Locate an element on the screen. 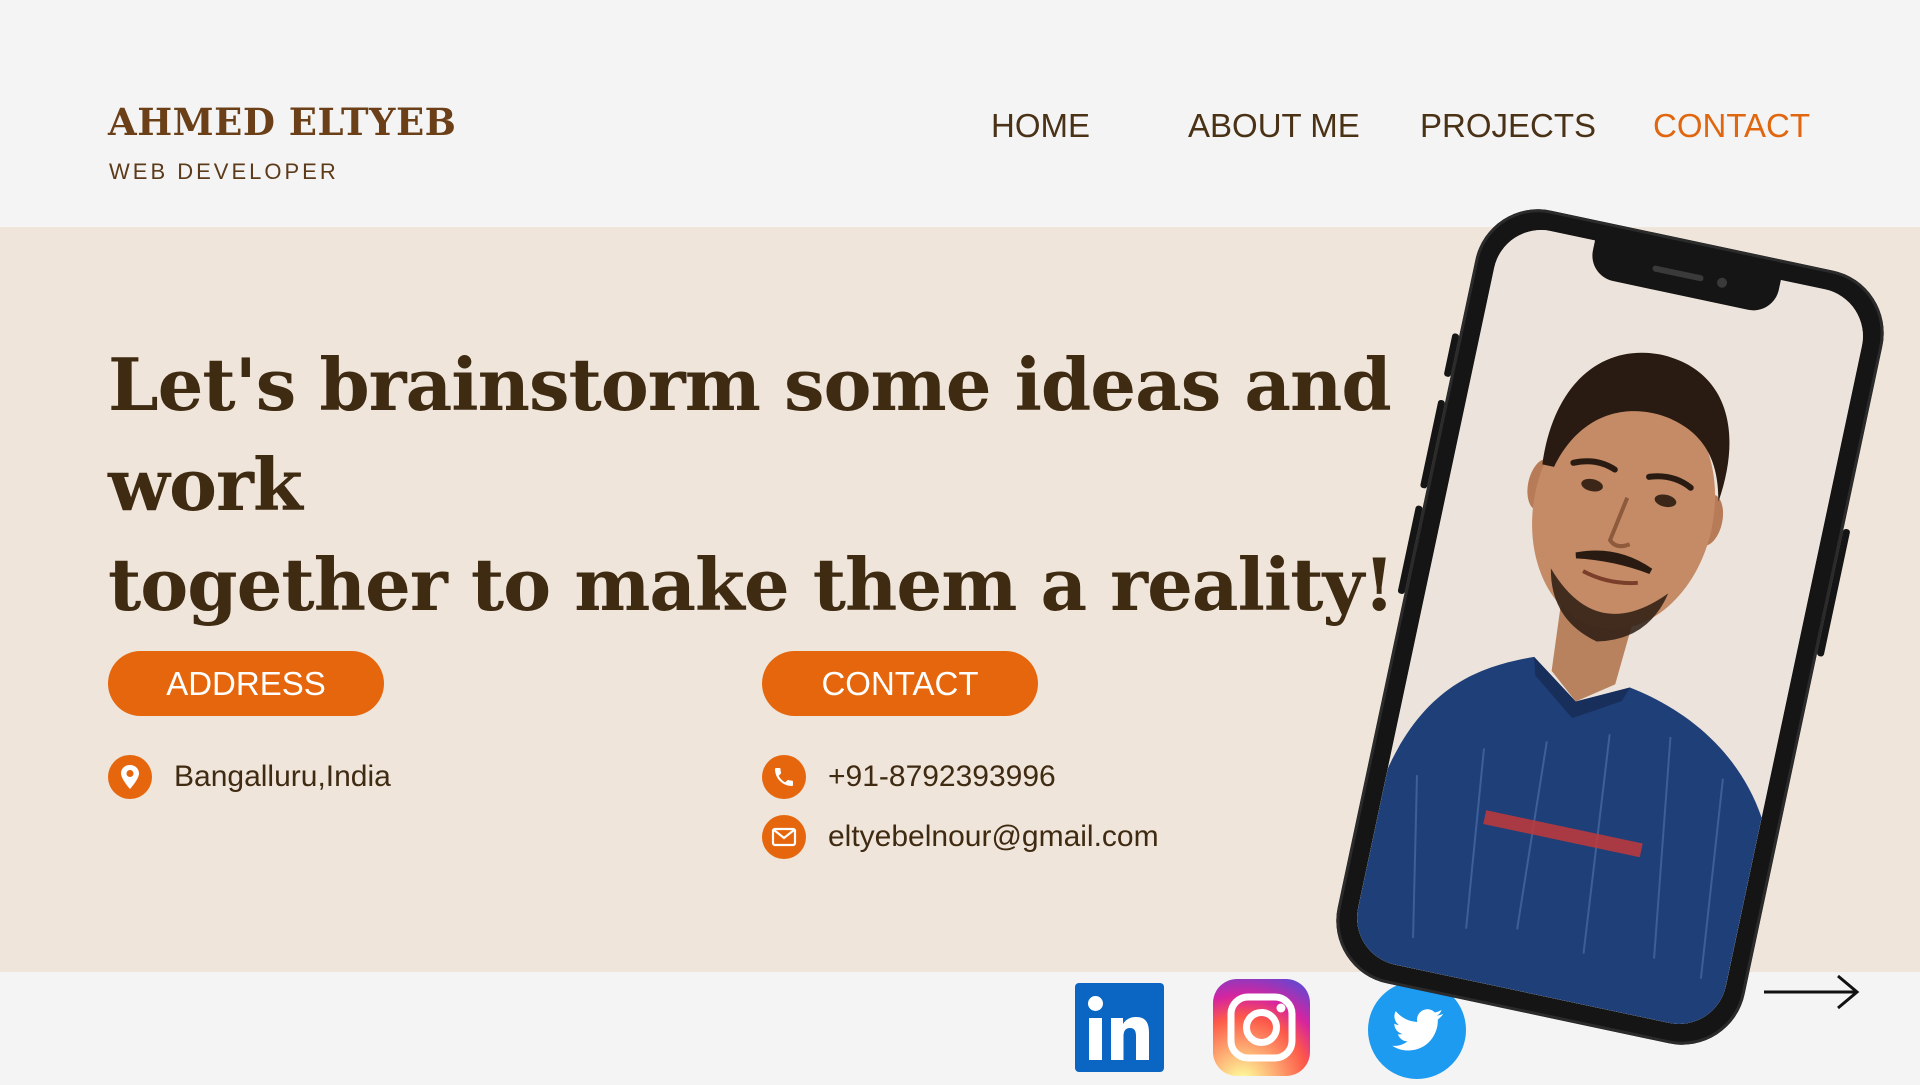  brand-name: AHMED ELTYEB is located at coordinates (282, 122).